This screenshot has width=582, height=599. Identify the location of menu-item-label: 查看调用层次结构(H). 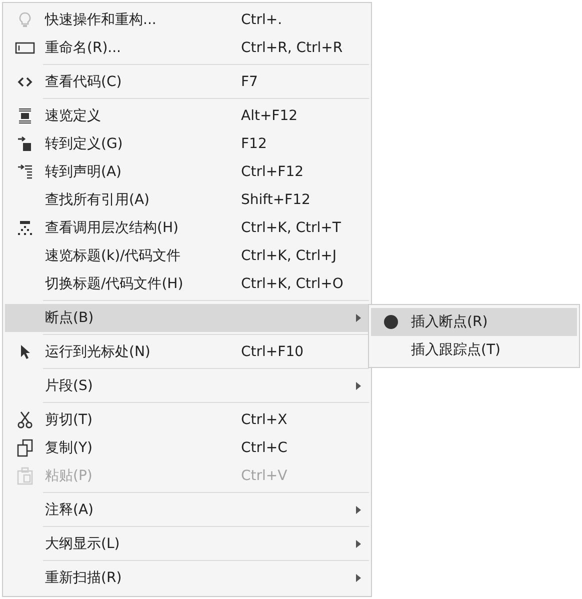
(112, 228).